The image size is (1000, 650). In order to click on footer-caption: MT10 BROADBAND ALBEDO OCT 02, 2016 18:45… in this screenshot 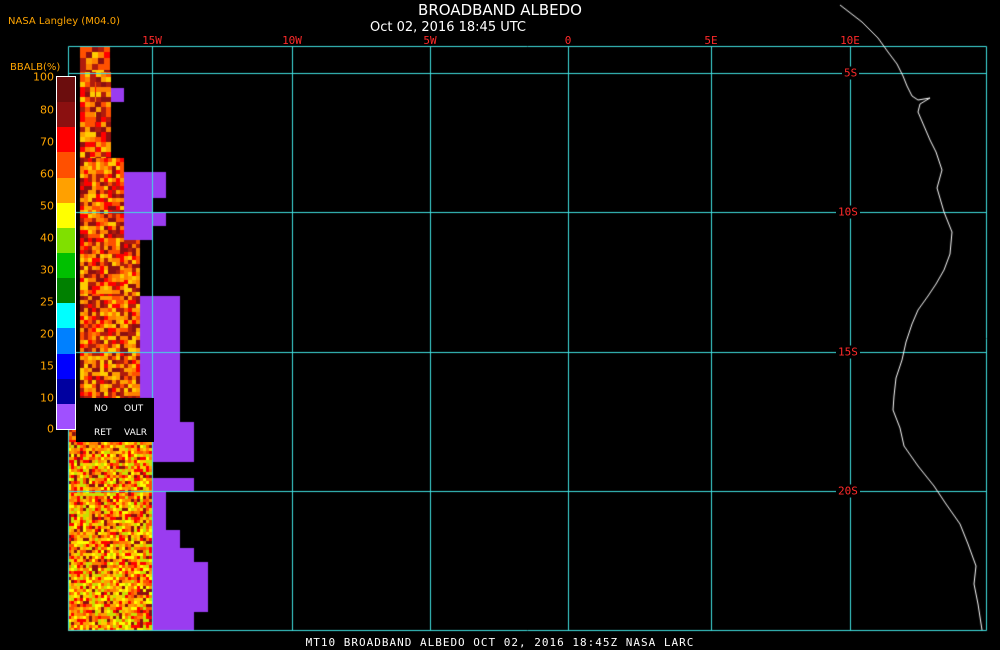, I will do `click(500, 642)`.